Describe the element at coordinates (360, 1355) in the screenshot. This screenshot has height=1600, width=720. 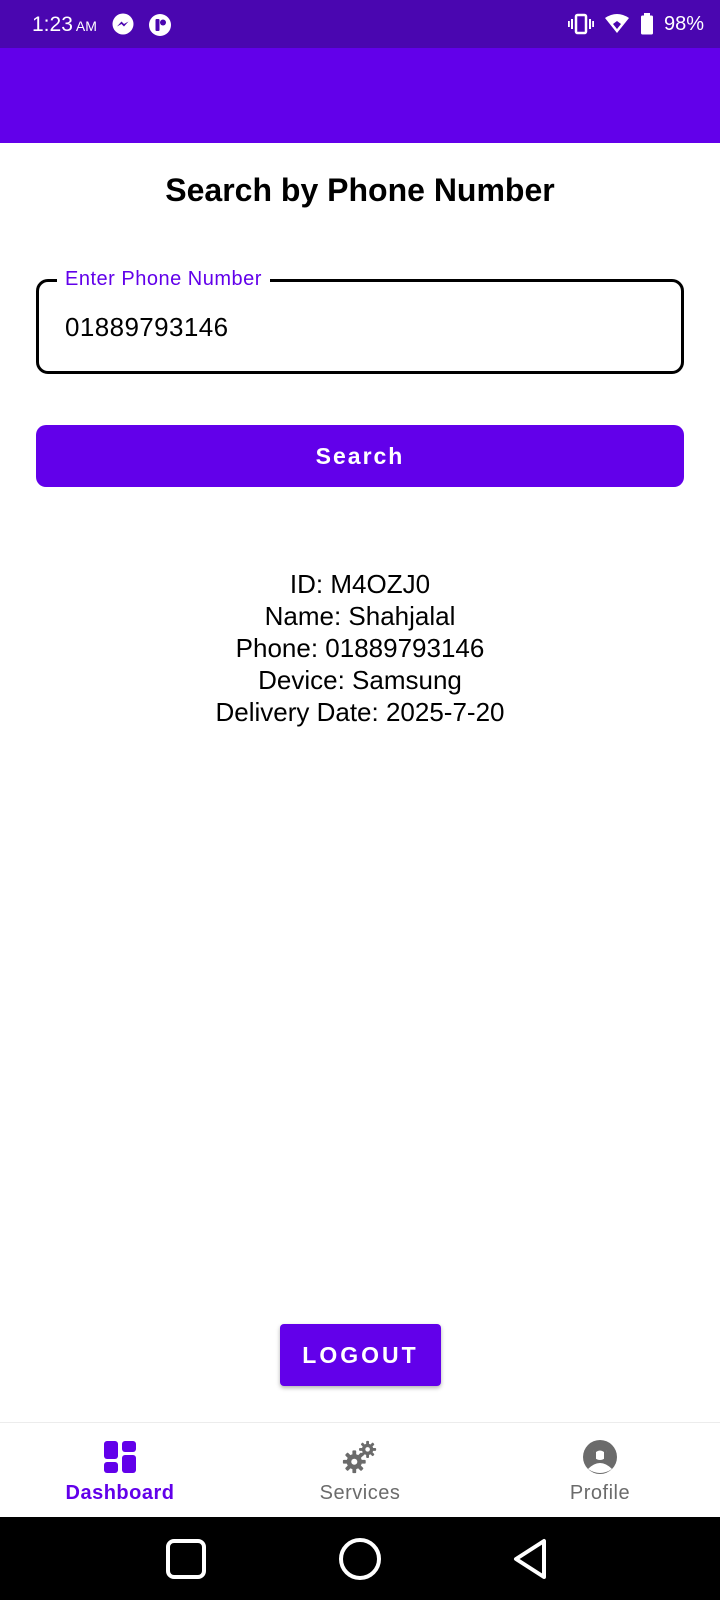
I see `logout-button: LOGOUT` at that location.